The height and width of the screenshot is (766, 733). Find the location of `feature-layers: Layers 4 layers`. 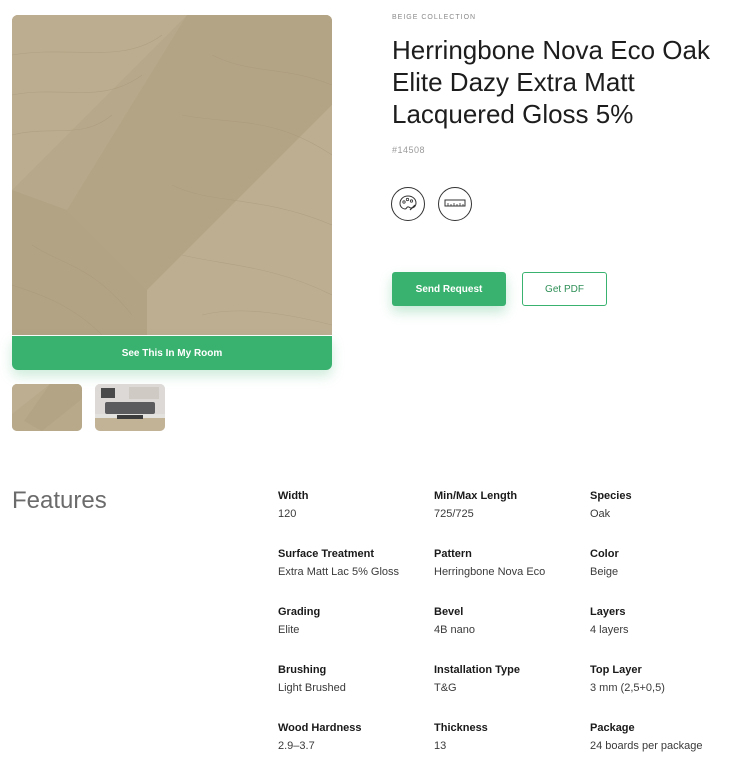

feature-layers: Layers 4 layers is located at coordinates (660, 623).